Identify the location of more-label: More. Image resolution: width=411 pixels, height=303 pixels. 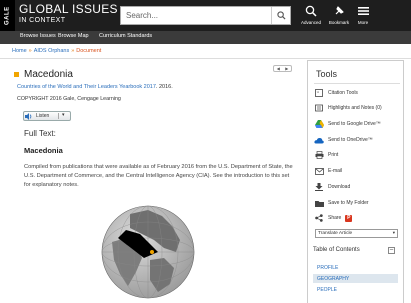
(363, 22).